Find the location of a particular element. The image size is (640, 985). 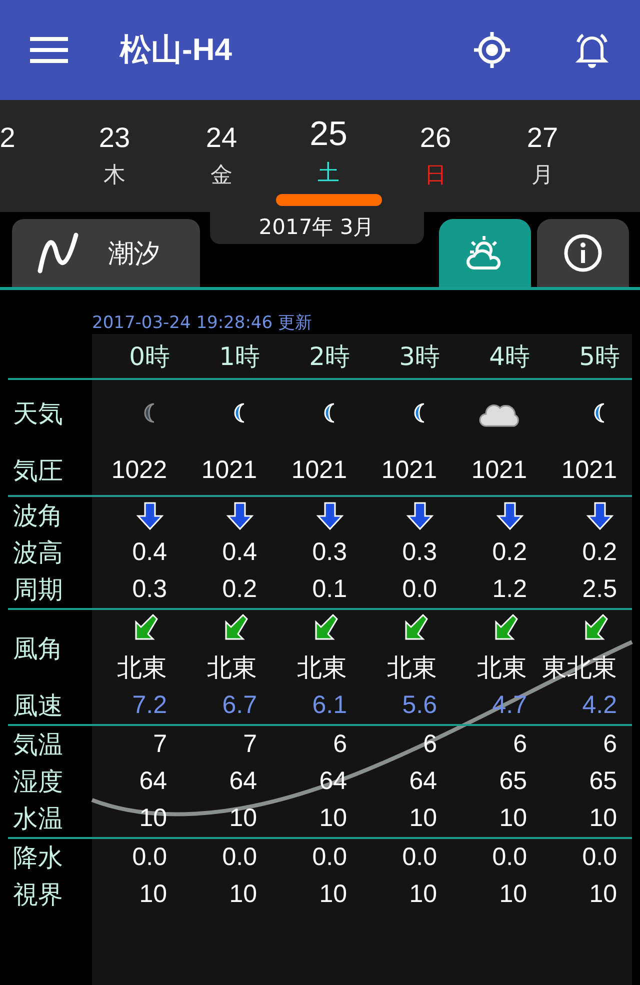

weekday-label: 土 is located at coordinates (329, 173).